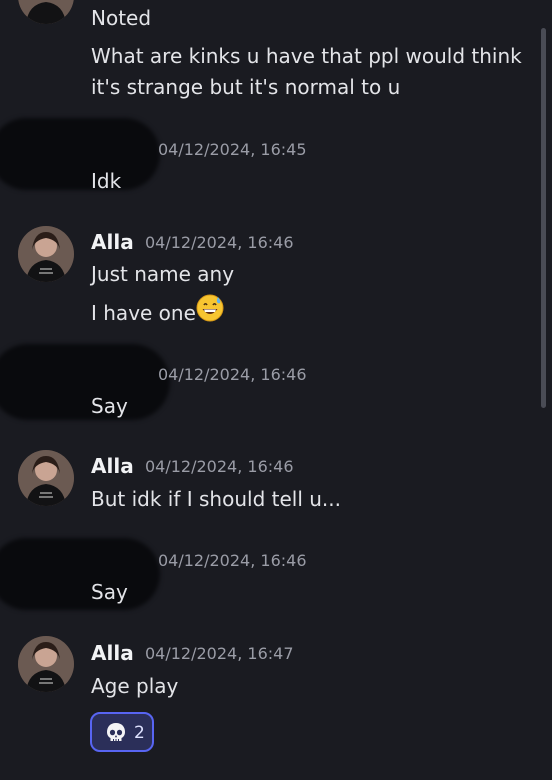  Describe the element at coordinates (543, 218) in the screenshot. I see `scrollbar` at that location.